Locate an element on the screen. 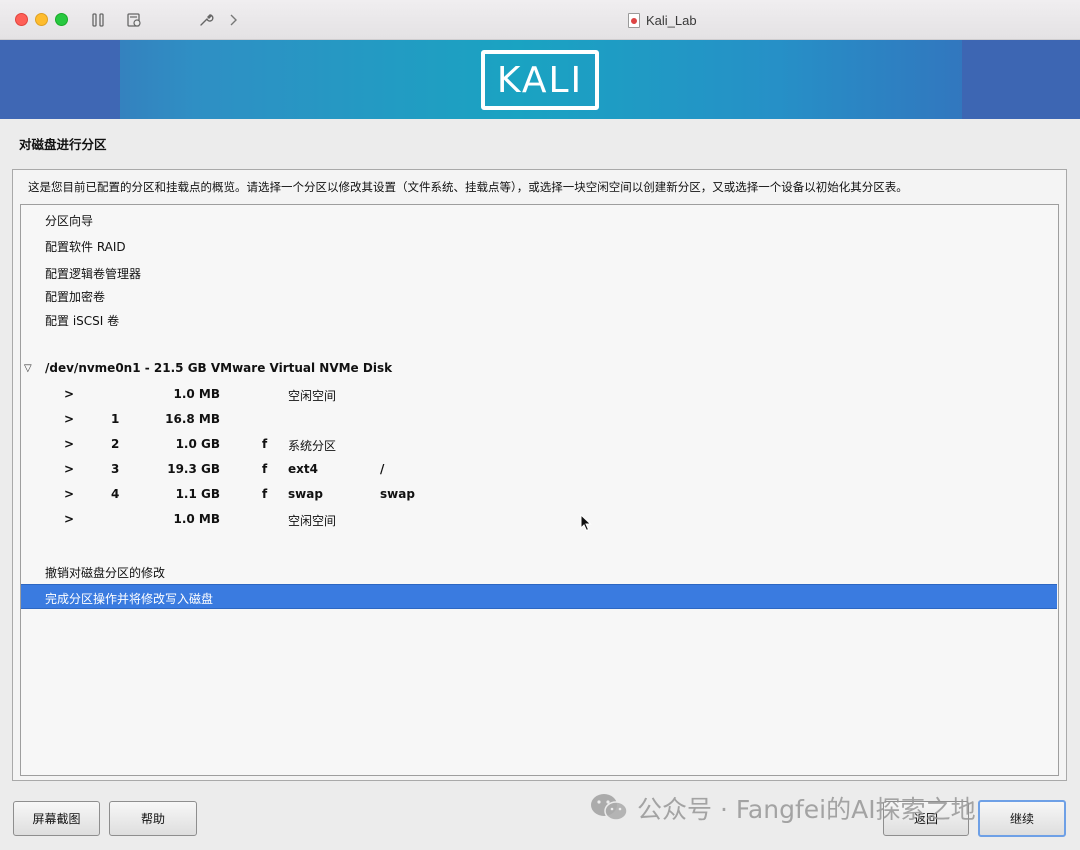 Image resolution: width=1080 pixels, height=850 pixels. watermark: 公众号 · Fangfei的AI探索之地 is located at coordinates (782, 808).